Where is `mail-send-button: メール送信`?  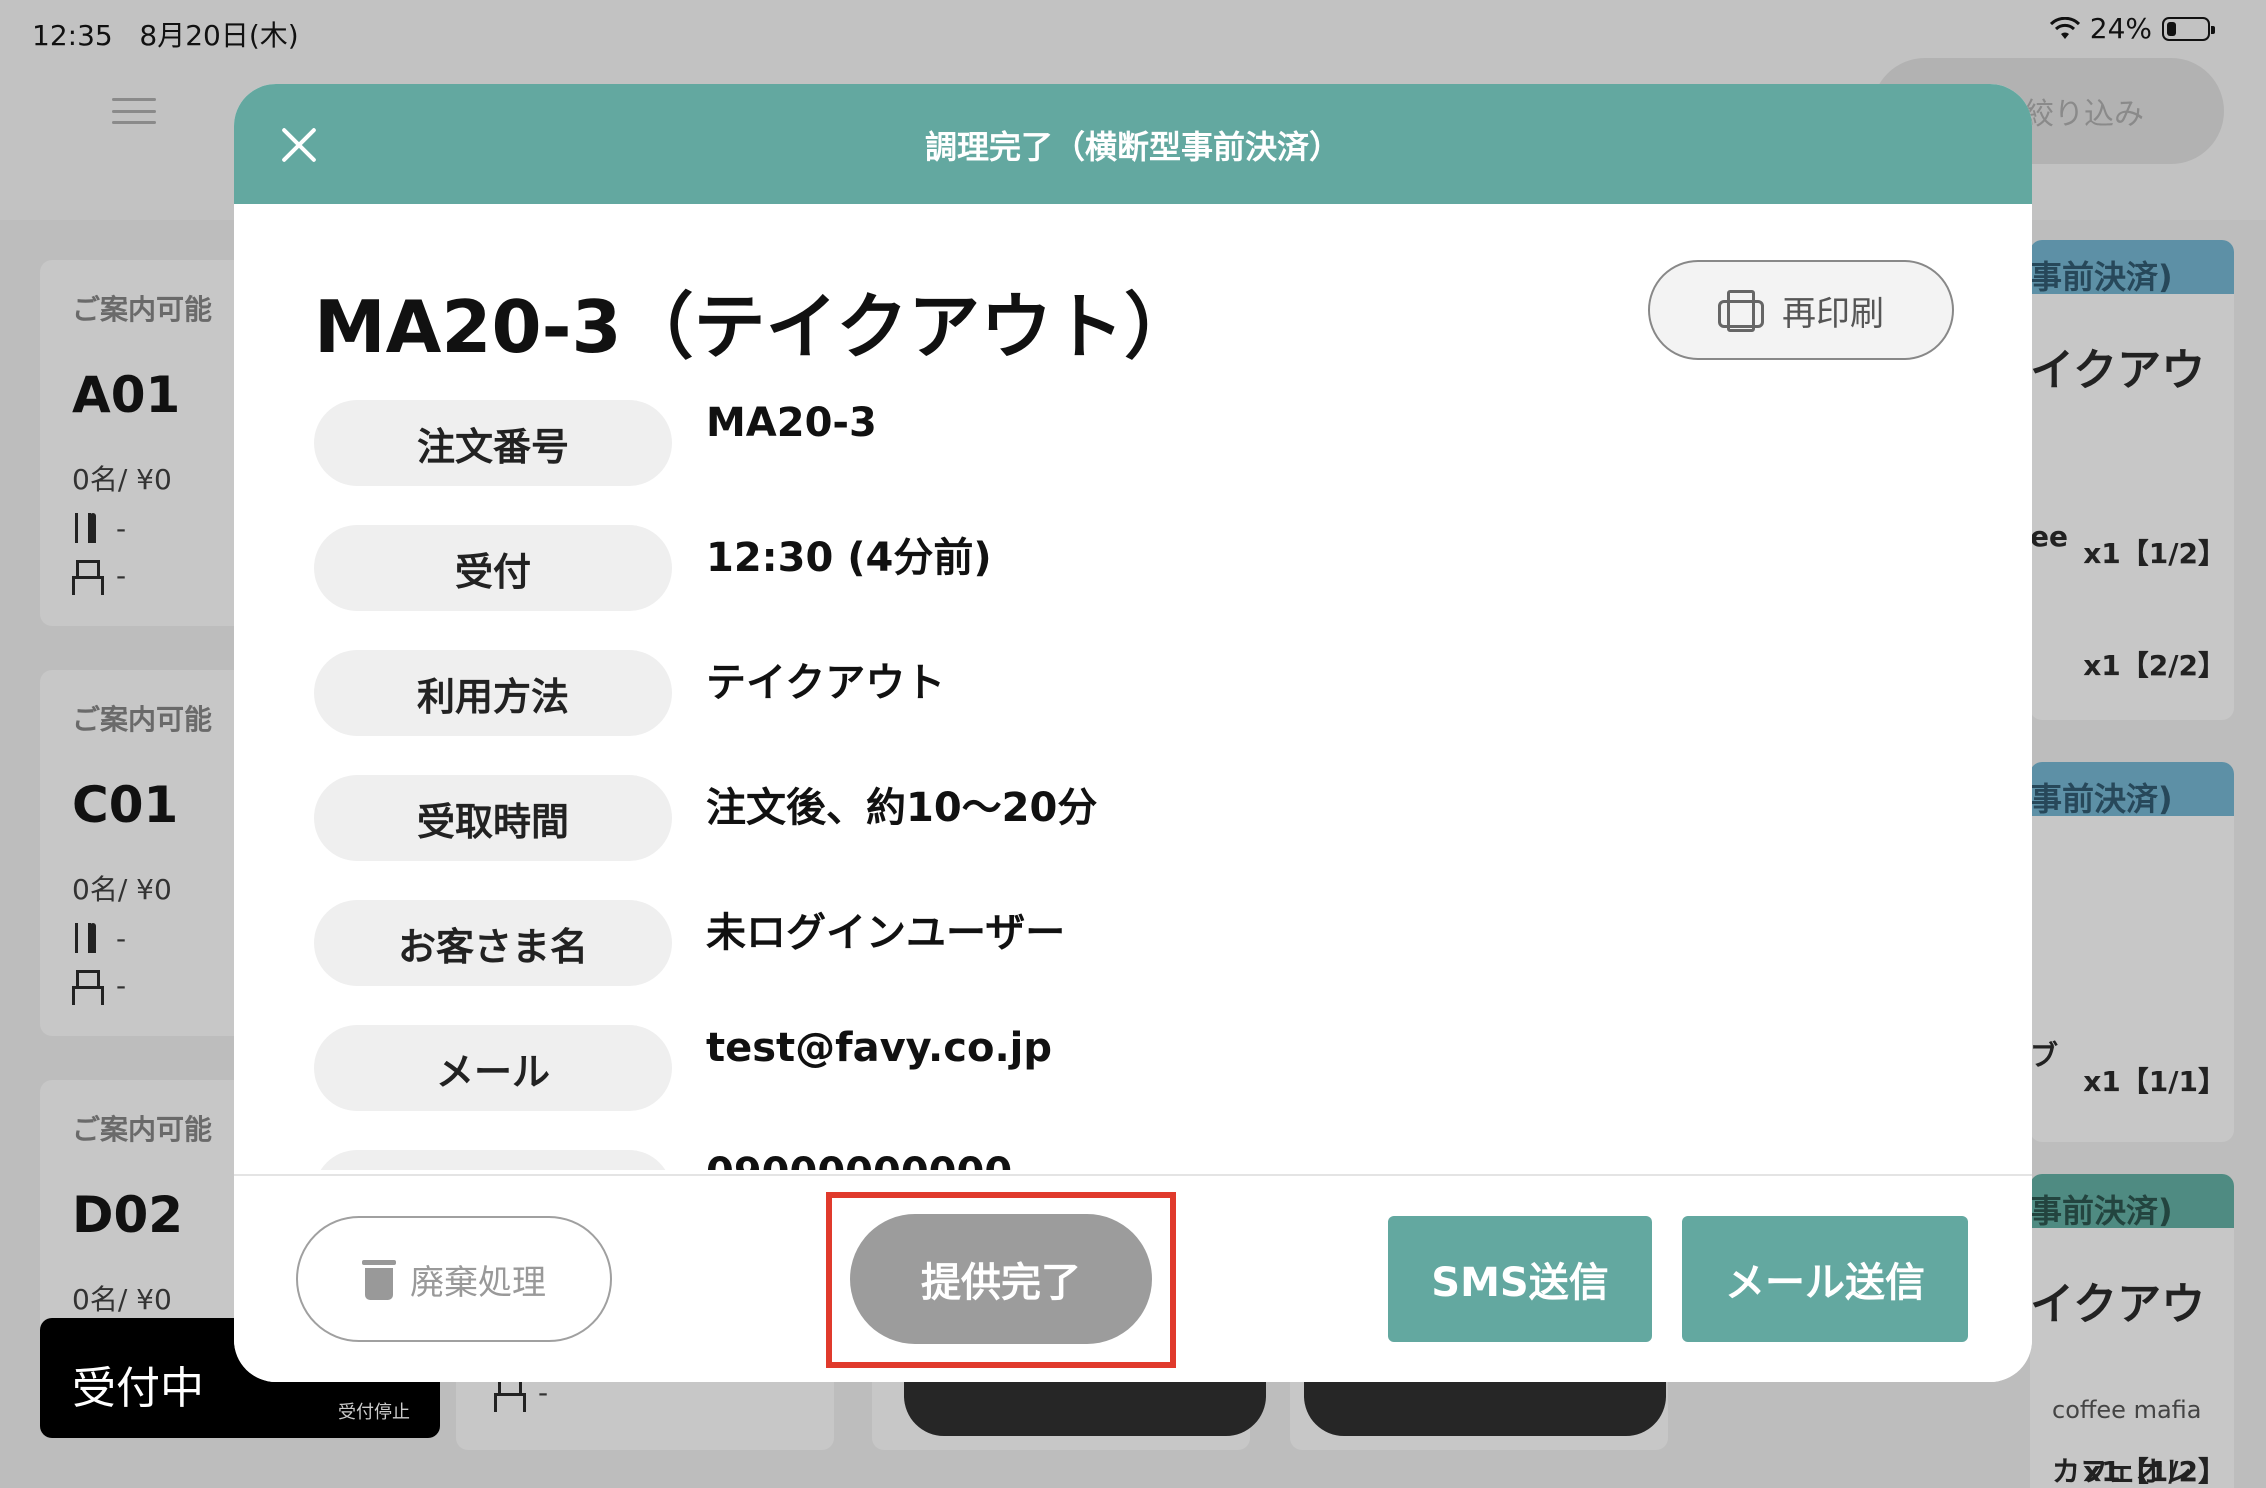 mail-send-button: メール送信 is located at coordinates (1825, 1279).